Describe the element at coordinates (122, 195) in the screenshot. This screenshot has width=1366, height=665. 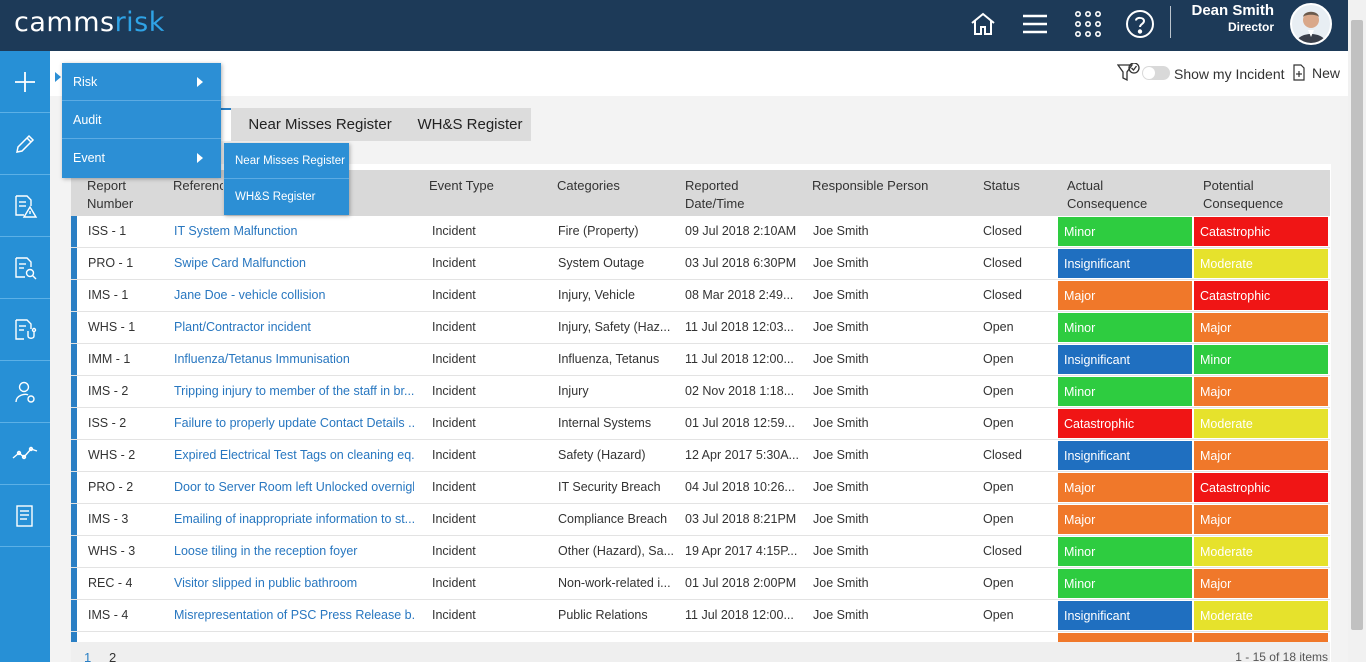
I see `header-report-number: Report Number` at that location.